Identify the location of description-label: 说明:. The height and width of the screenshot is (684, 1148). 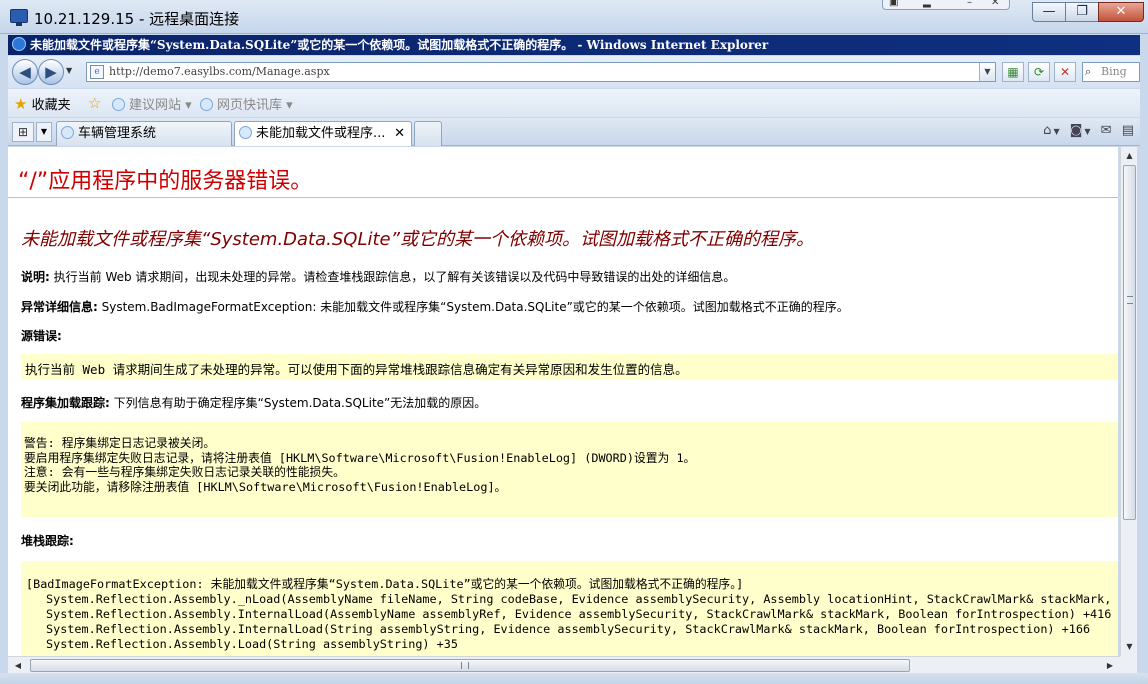
(35, 277).